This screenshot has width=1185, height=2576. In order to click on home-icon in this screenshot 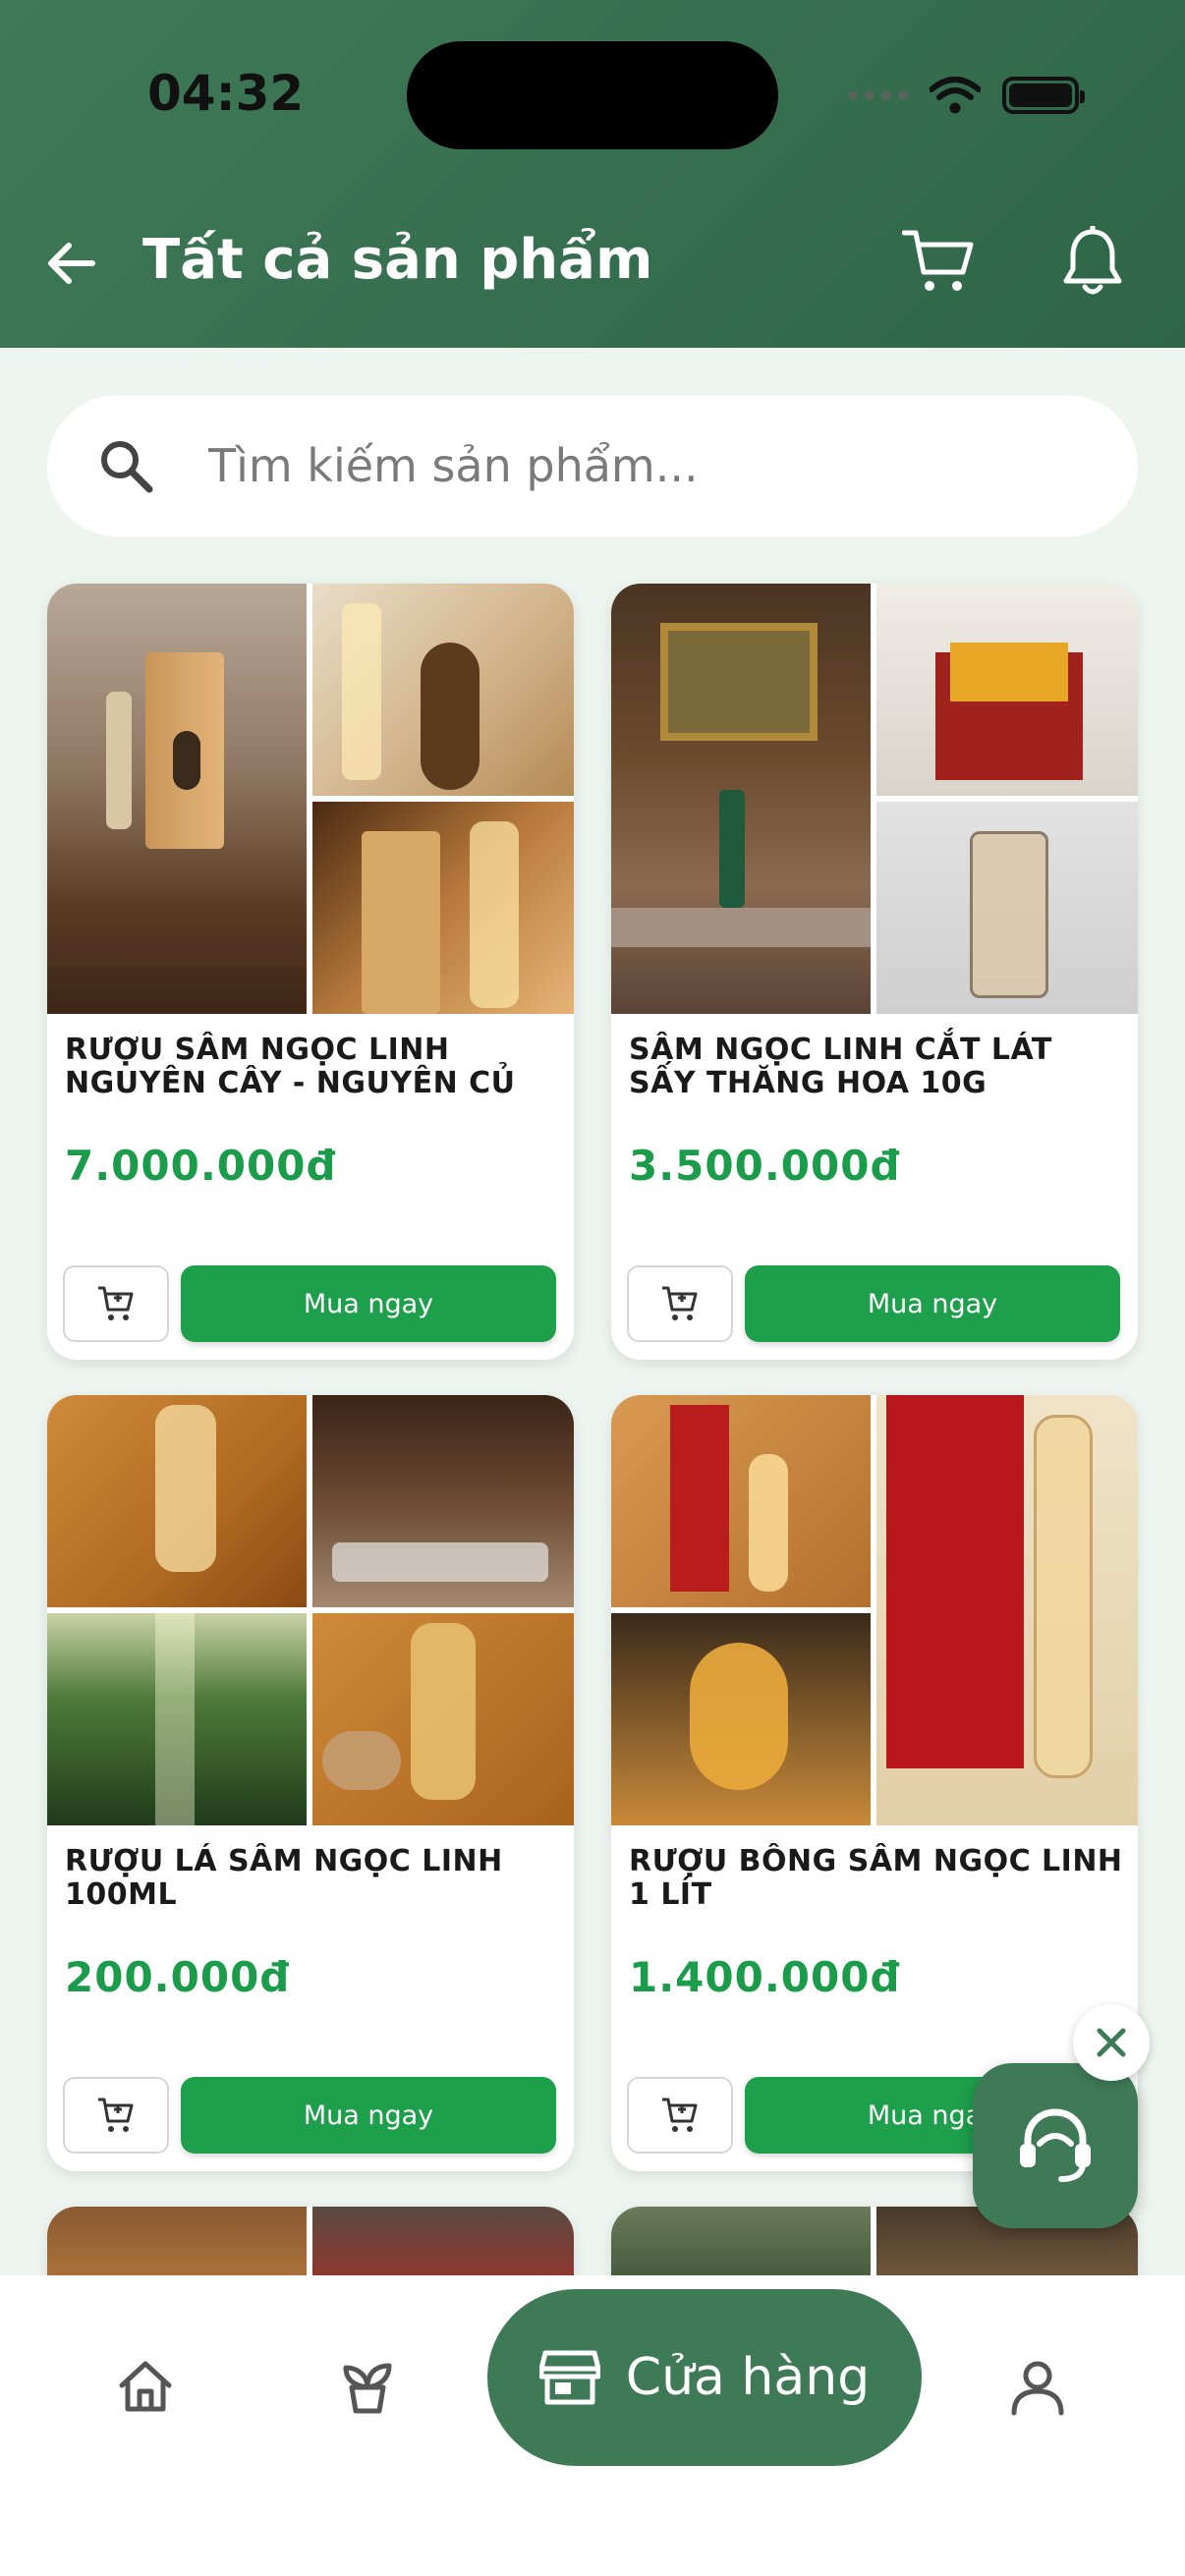, I will do `click(146, 2386)`.